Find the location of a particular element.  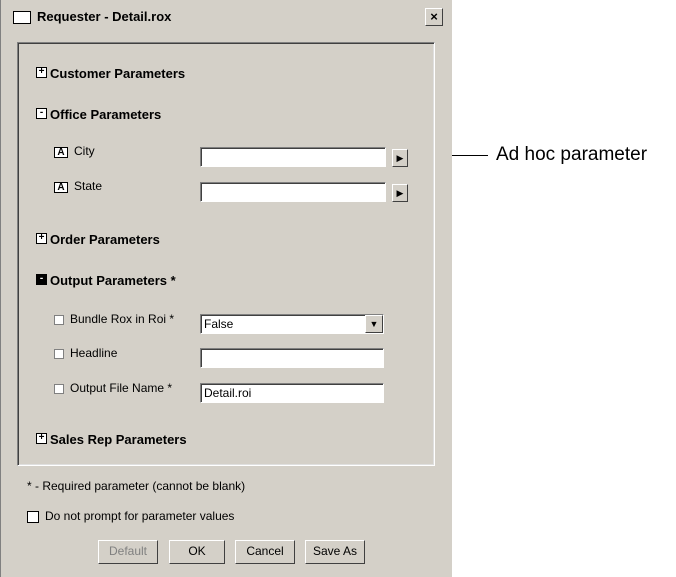

filename-input: Detail.roi is located at coordinates (292, 393).